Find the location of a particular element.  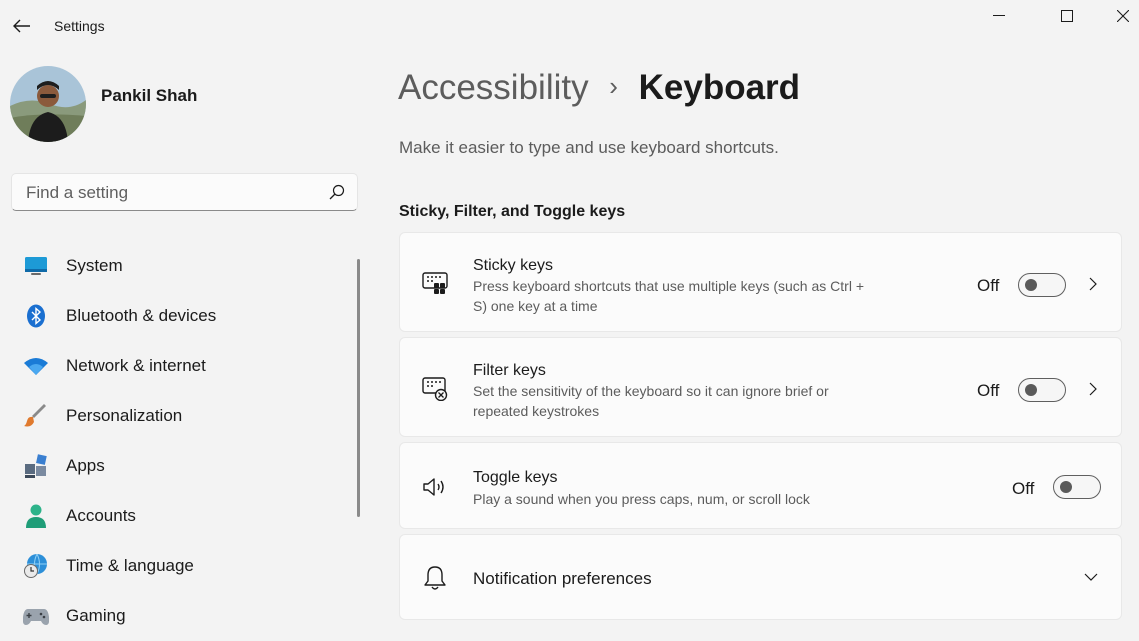

maximize-icon is located at coordinates (1067, 16).